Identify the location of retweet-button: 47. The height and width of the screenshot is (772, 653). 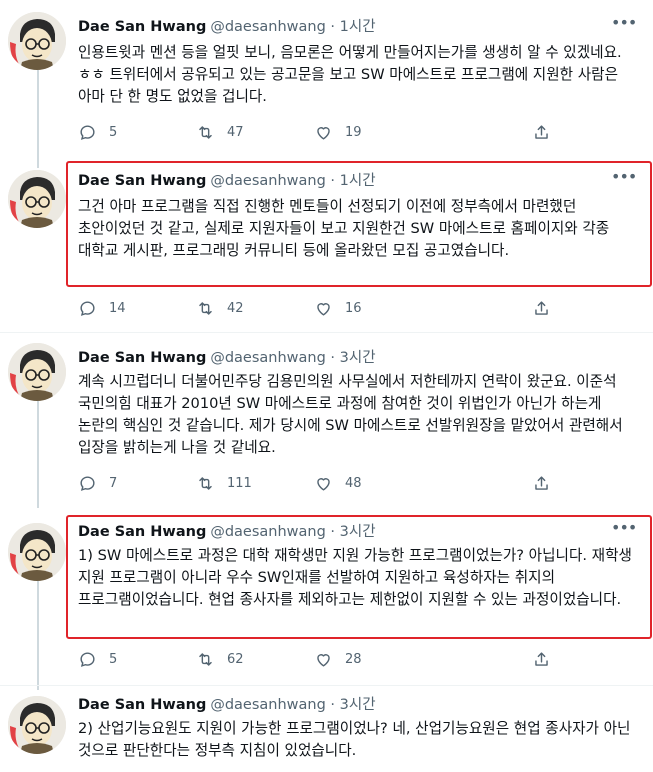
(220, 132).